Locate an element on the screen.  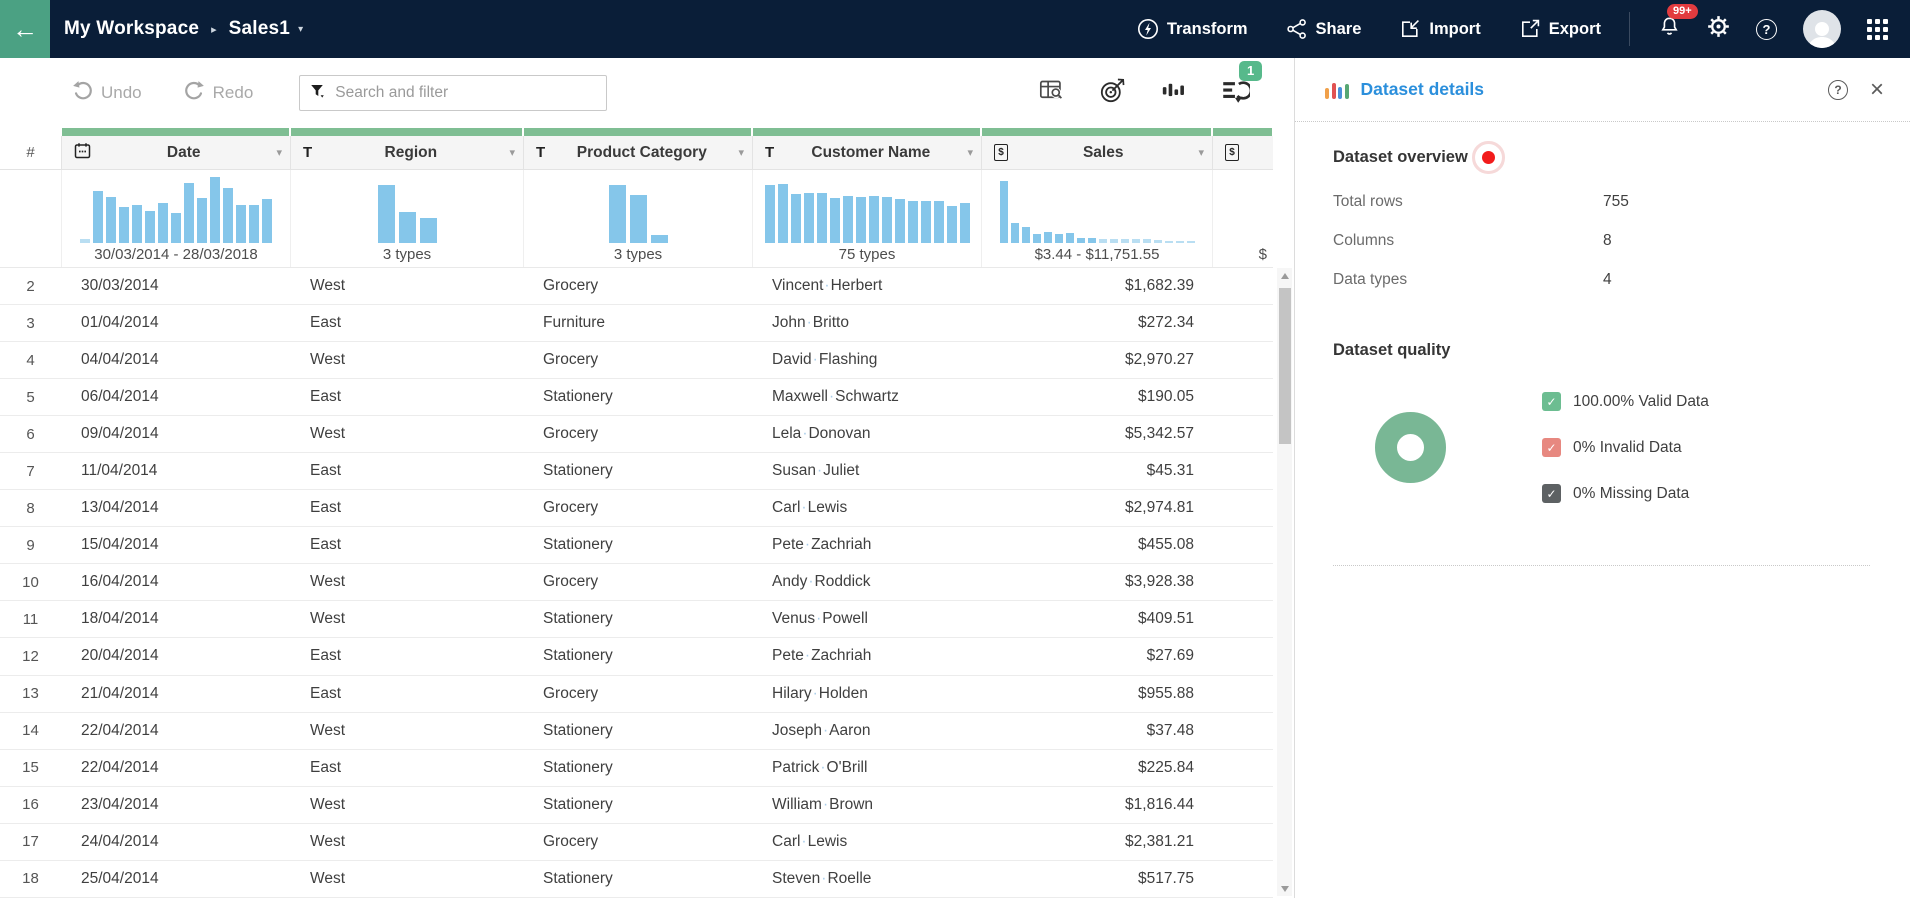
column-header-category: T Product Category ▾ is located at coordinates (637, 152).